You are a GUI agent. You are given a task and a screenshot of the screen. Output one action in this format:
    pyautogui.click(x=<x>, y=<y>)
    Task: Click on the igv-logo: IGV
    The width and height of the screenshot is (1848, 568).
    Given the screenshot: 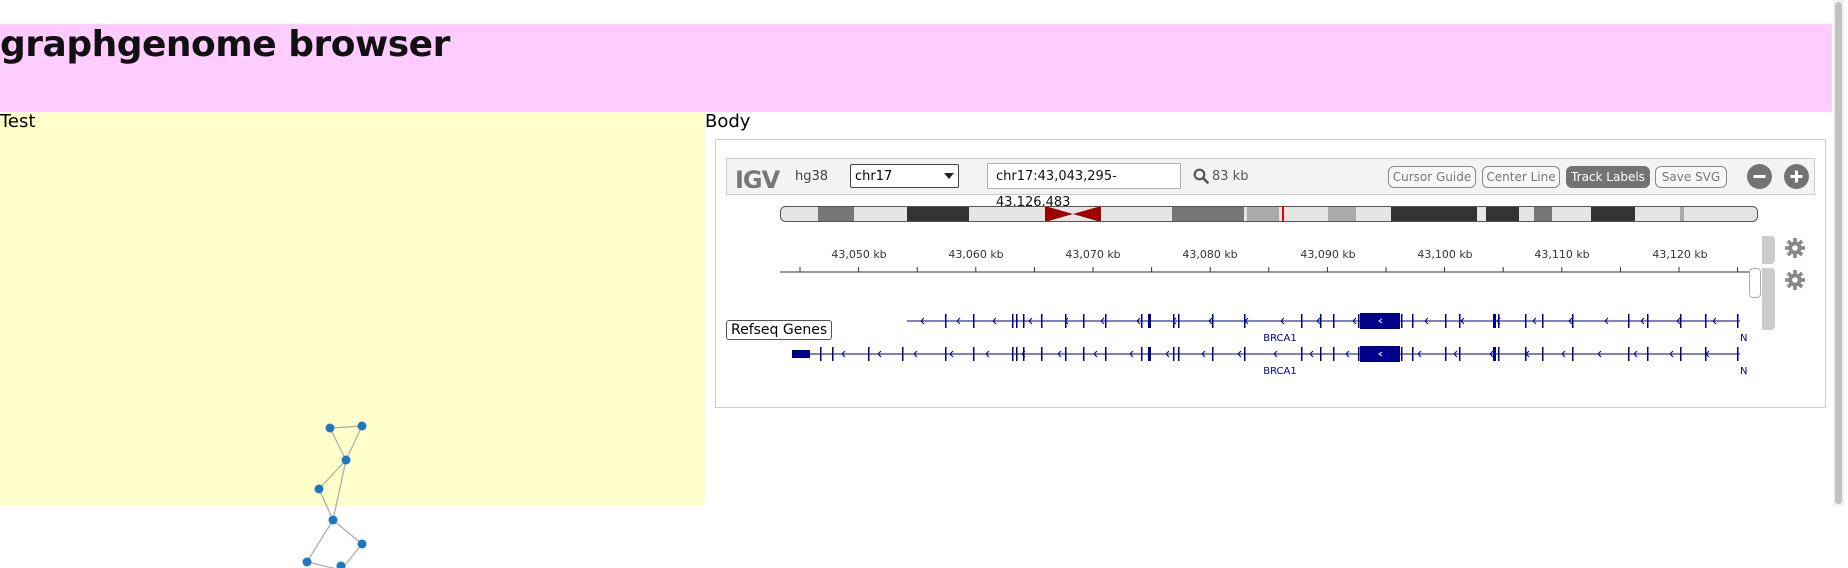 What is the action you would take?
    pyautogui.click(x=757, y=180)
    